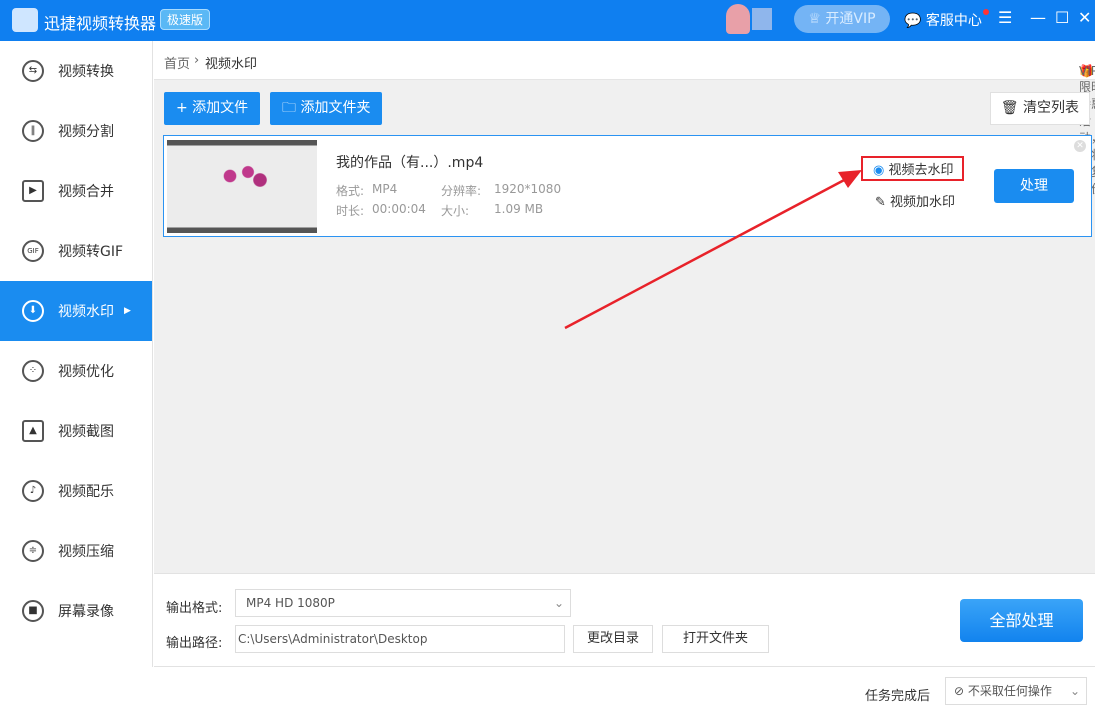 This screenshot has height=711, width=1095. I want to click on output-format-label: 输出格式:, so click(194, 608).